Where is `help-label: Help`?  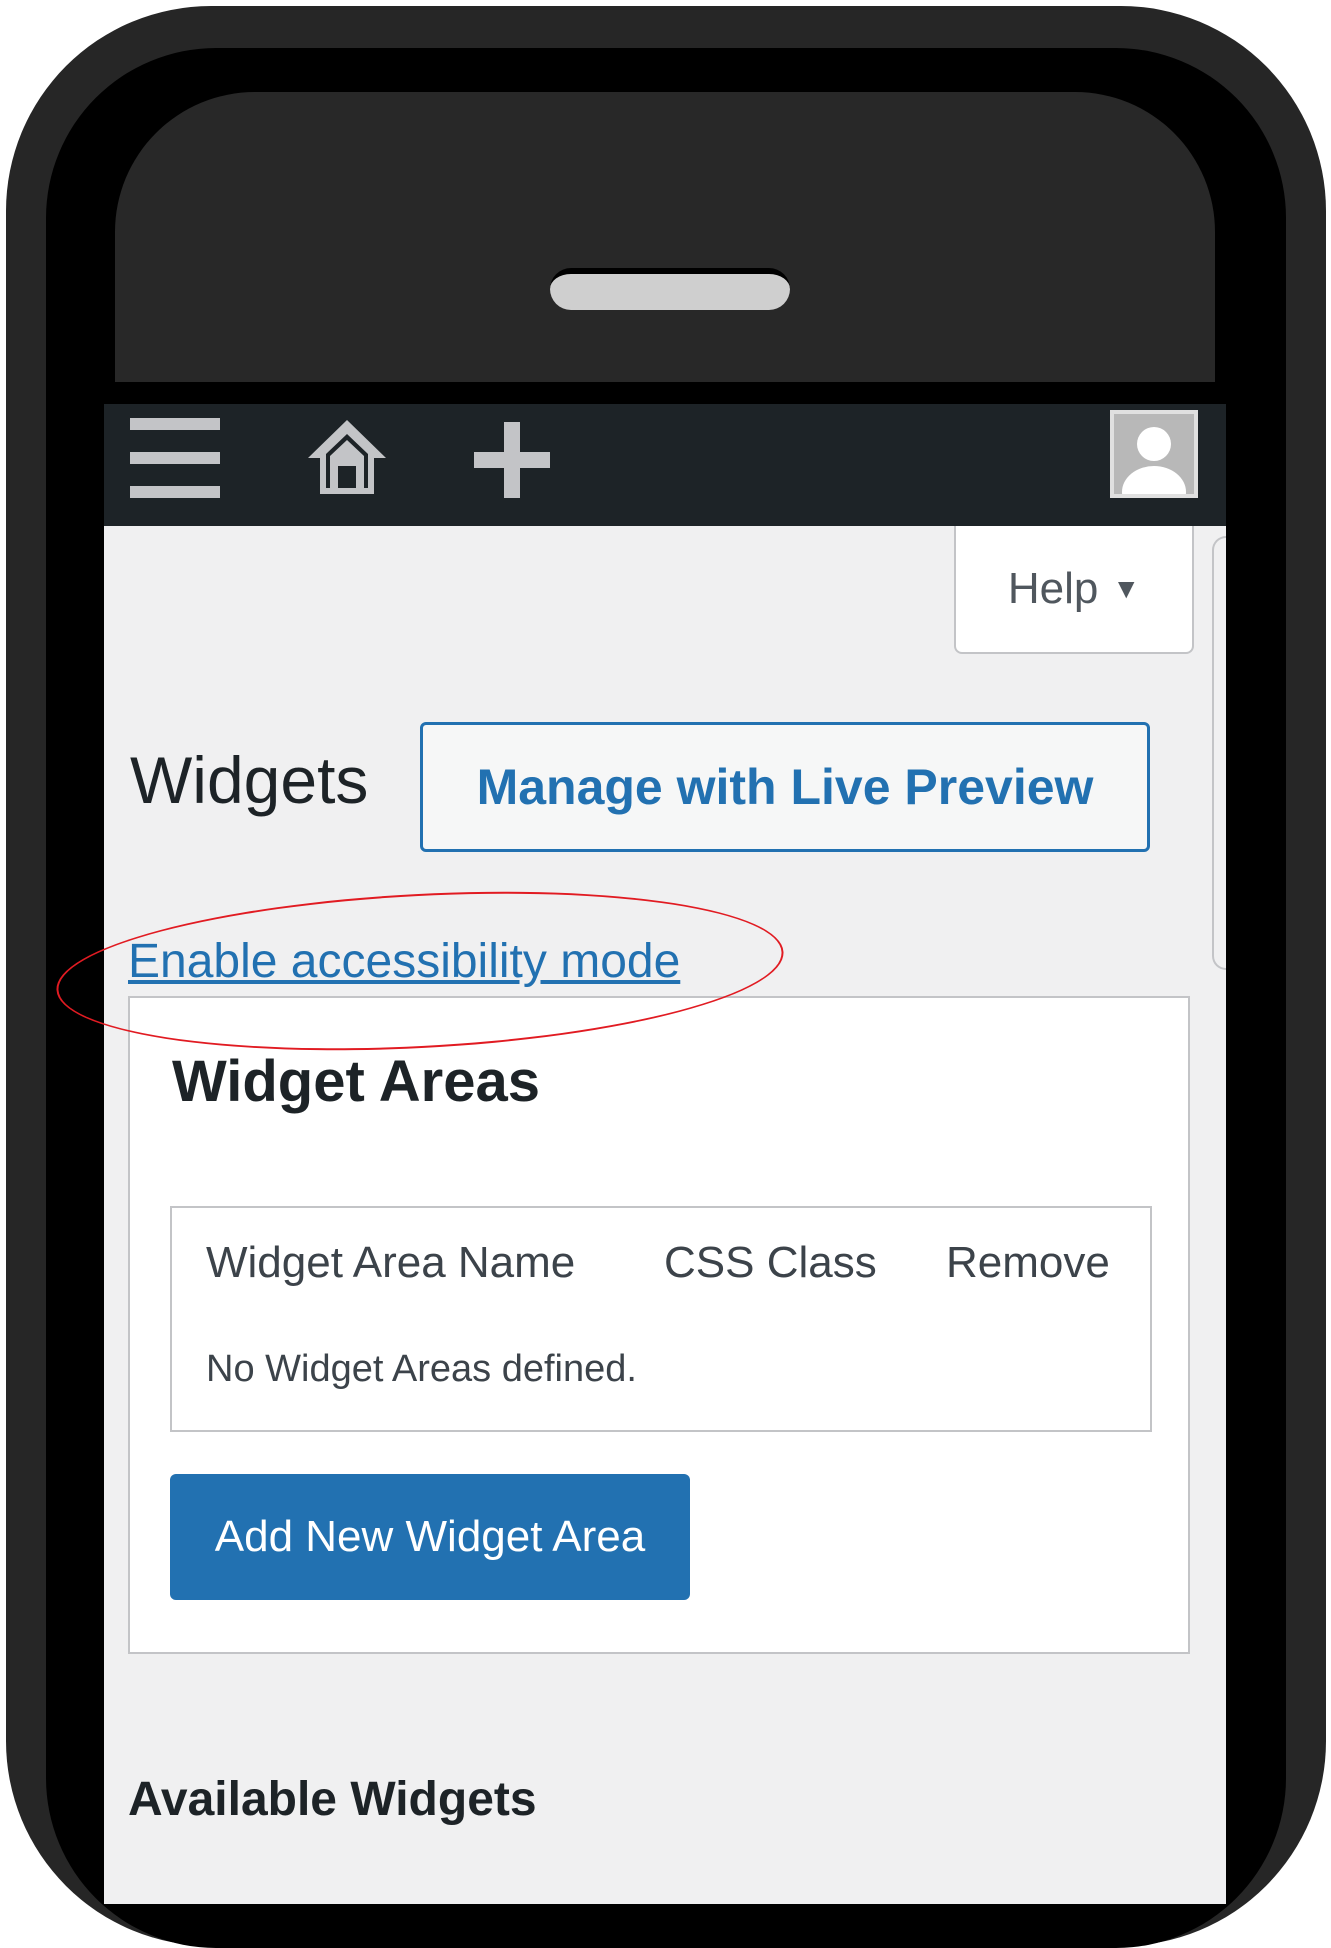
help-label: Help is located at coordinates (1053, 588).